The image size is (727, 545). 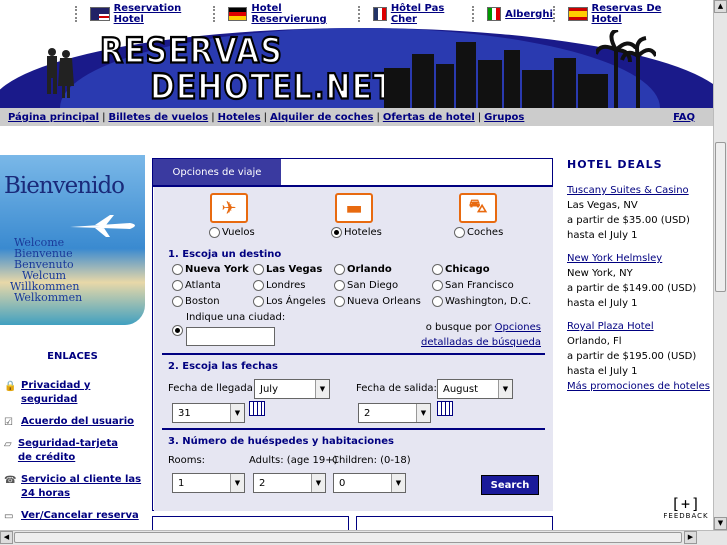 I want to click on arrival-day-select: 31 ▼, so click(x=208, y=413).